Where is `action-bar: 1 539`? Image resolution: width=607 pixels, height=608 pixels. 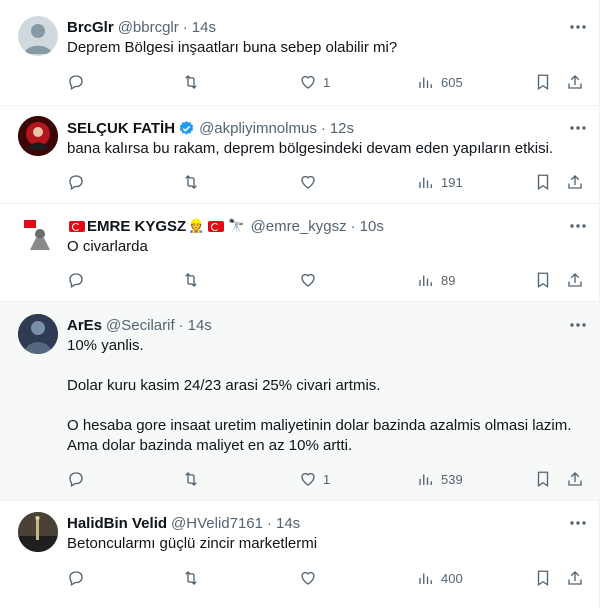 action-bar: 1 539 is located at coordinates (327, 479).